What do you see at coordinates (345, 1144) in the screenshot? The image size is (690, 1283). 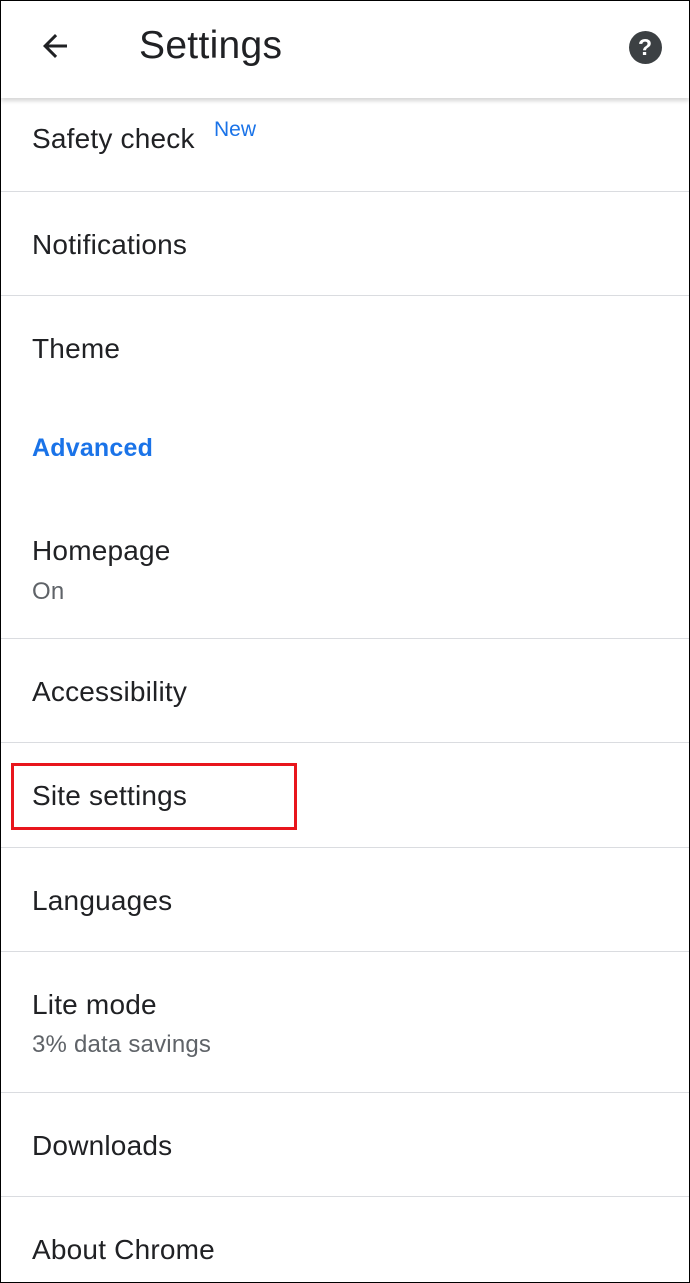 I see `settings-item-downloads: Downloads` at bounding box center [345, 1144].